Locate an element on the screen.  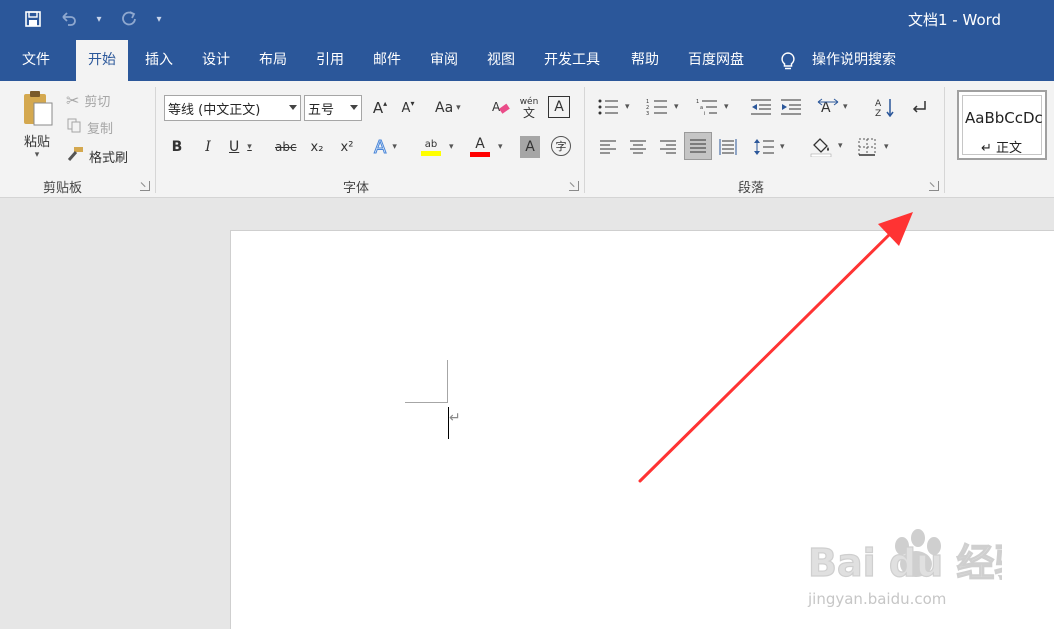
italic-button: I is located at coordinates (208, 147).